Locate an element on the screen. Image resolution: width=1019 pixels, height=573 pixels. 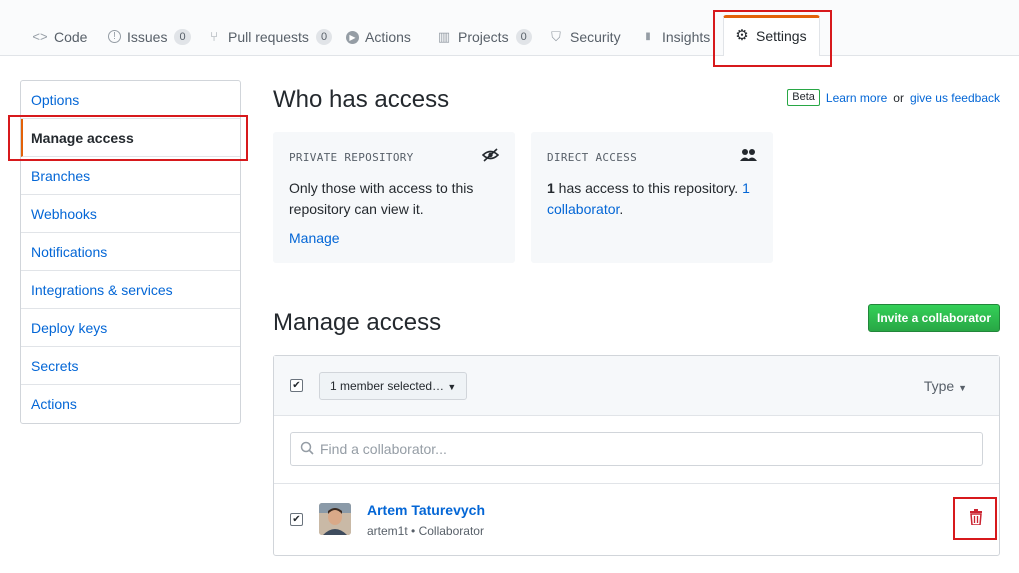
manage-access-title: Manage access is located at coordinates (357, 322).